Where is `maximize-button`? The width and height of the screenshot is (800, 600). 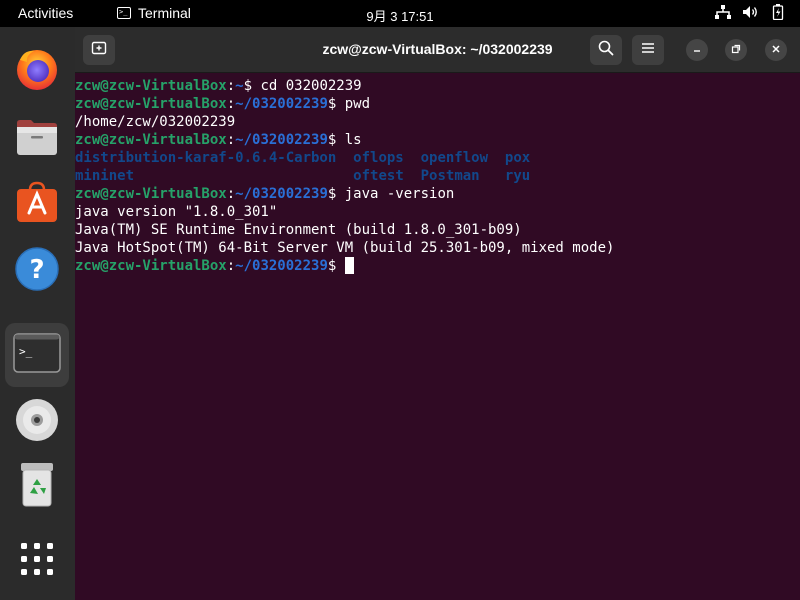
maximize-button is located at coordinates (736, 50).